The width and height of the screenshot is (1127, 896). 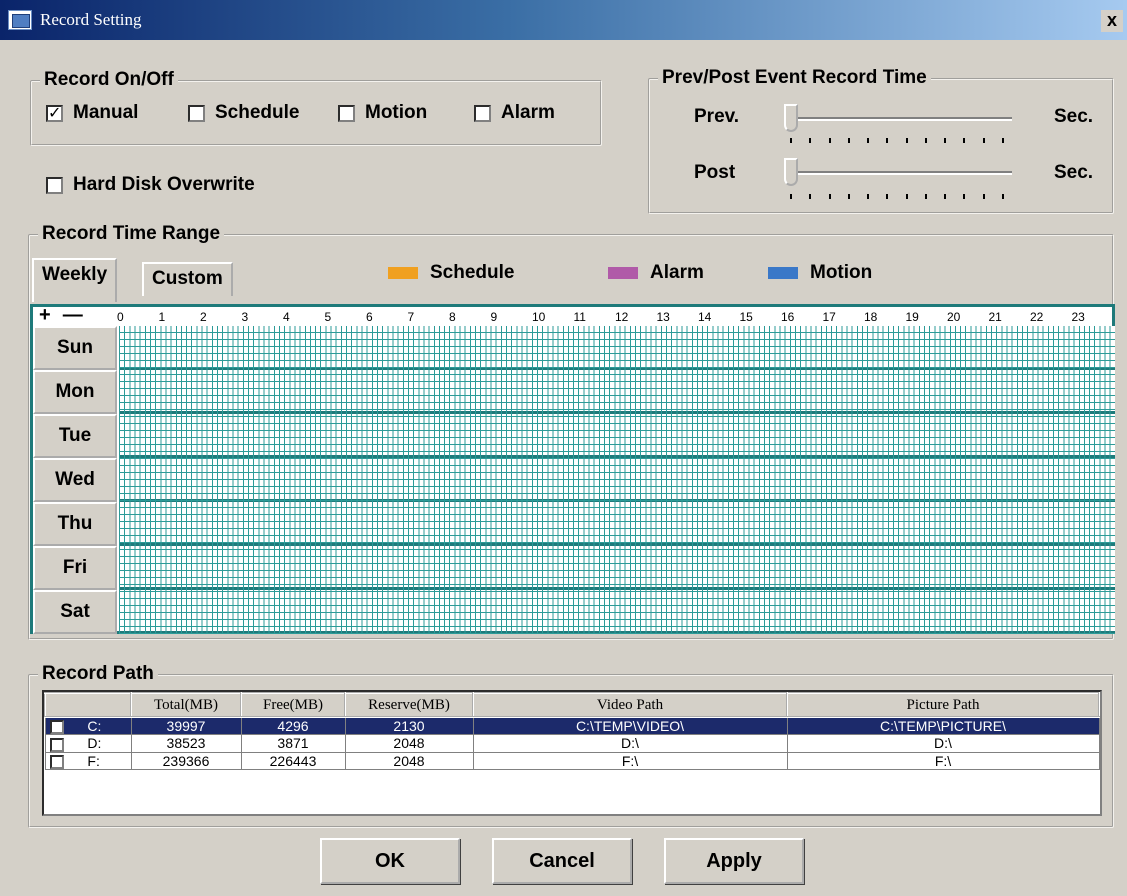 I want to click on picture-path-cell: C:\TEMP\PICTURE\, so click(x=943, y=726).